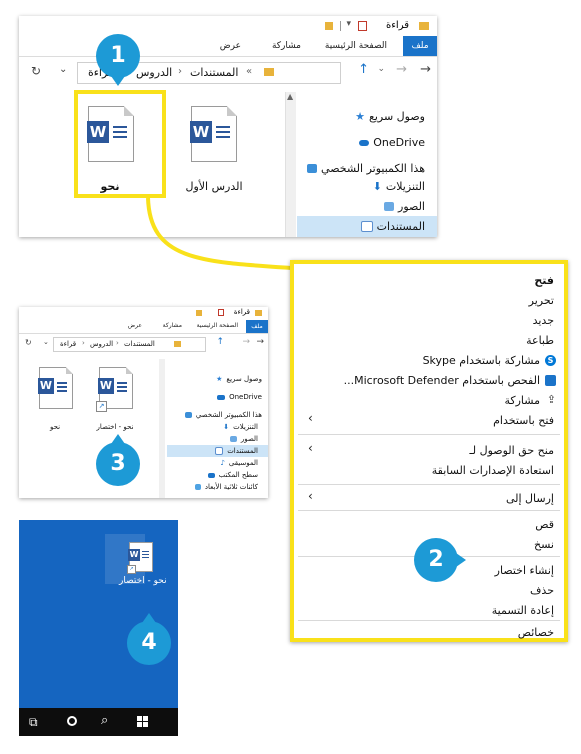 The image size is (581, 754). What do you see at coordinates (436, 560) in the screenshot?
I see `step-badge-2: 2` at bounding box center [436, 560].